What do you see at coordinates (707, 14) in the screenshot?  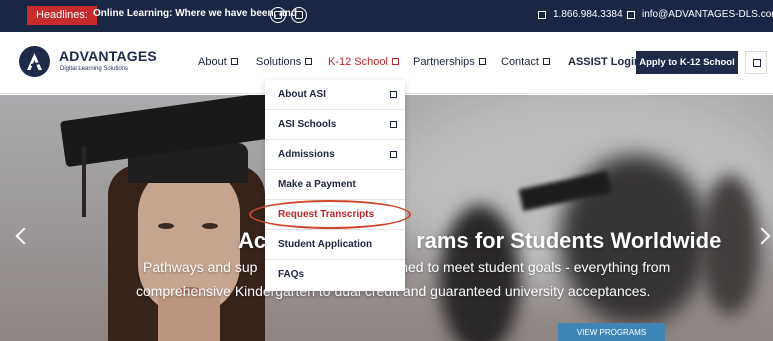 I see `email-link: info@ADVANTAGES-DLS.com` at bounding box center [707, 14].